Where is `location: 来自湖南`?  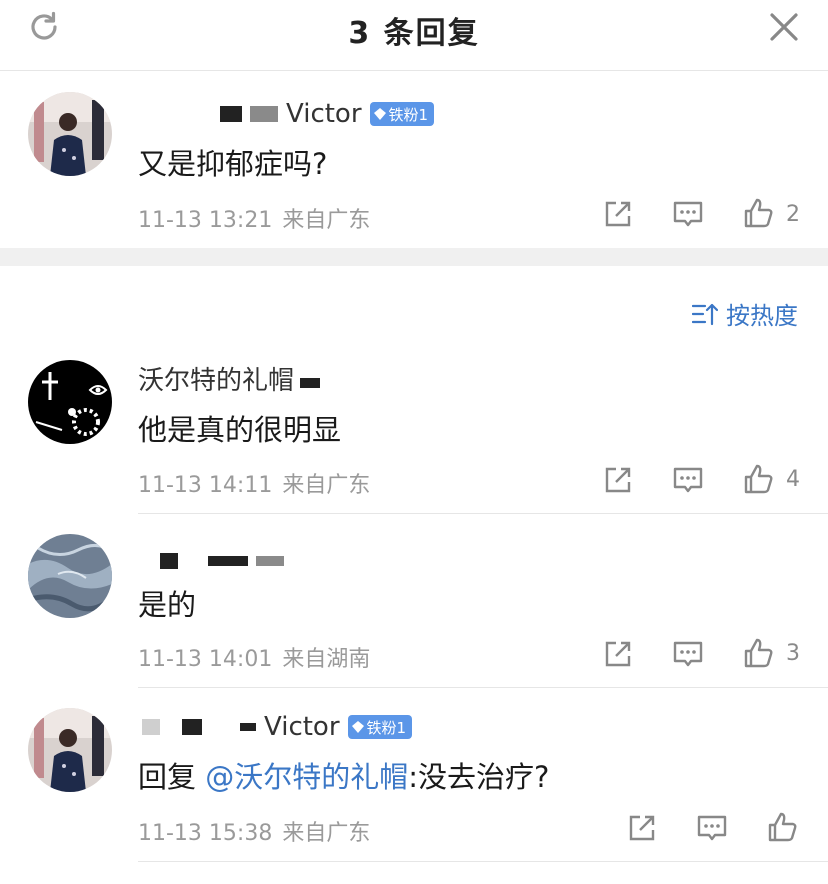
location: 来自湖南 is located at coordinates (326, 659).